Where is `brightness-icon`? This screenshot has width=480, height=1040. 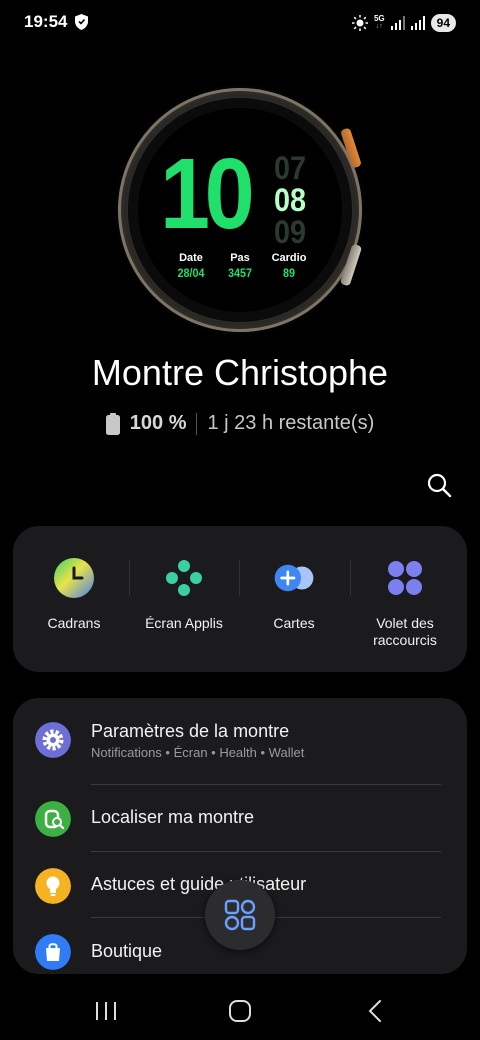 brightness-icon is located at coordinates (359, 23).